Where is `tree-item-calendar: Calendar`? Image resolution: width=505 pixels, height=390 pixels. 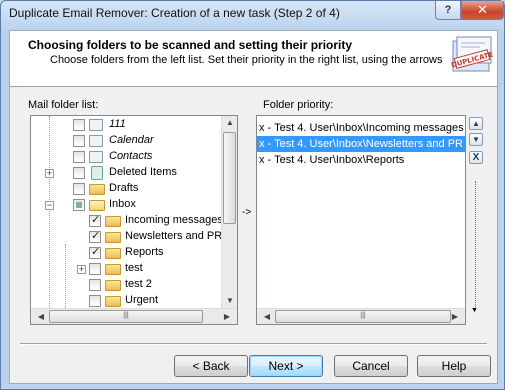
tree-item-calendar: Calendar is located at coordinates (126, 141).